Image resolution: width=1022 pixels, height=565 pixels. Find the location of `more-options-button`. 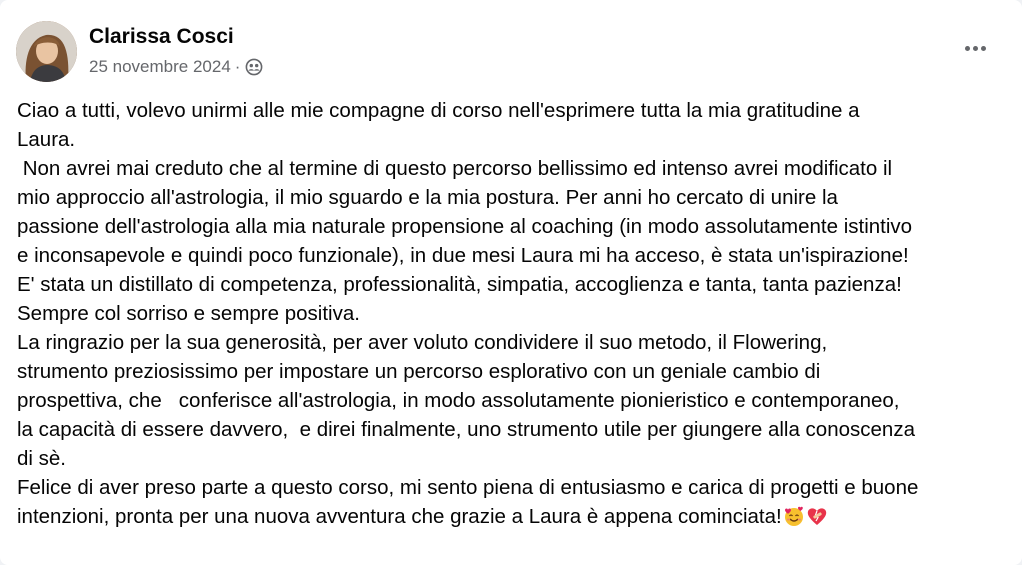

more-options-button is located at coordinates (975, 48).